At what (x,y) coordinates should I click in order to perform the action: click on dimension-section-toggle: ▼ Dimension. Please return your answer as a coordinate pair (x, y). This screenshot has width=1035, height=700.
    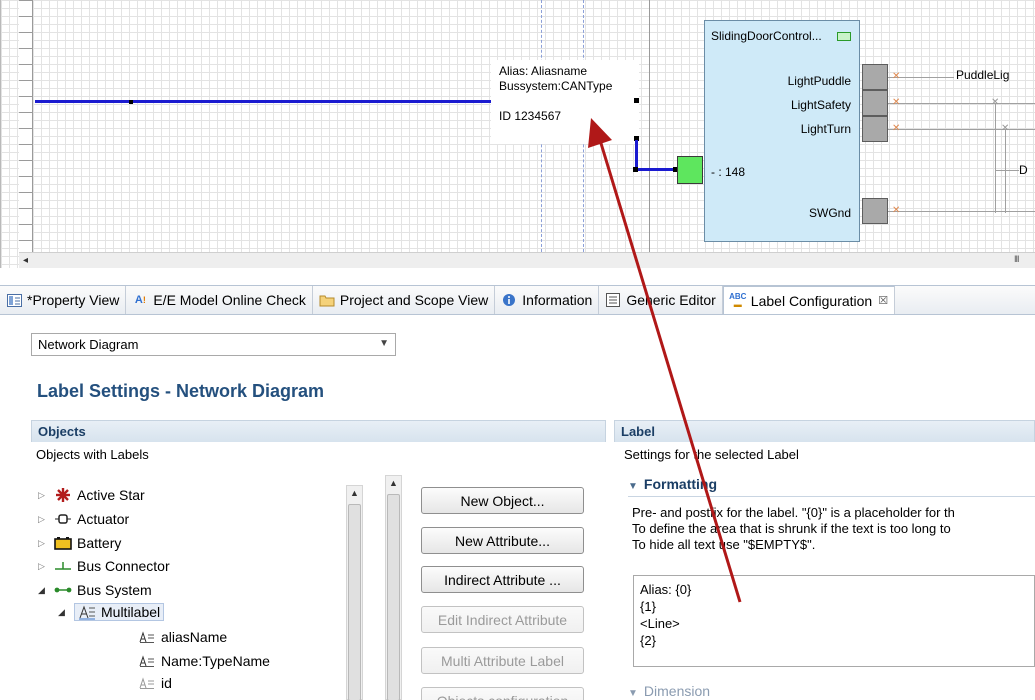
    Looking at the image, I should click on (669, 691).